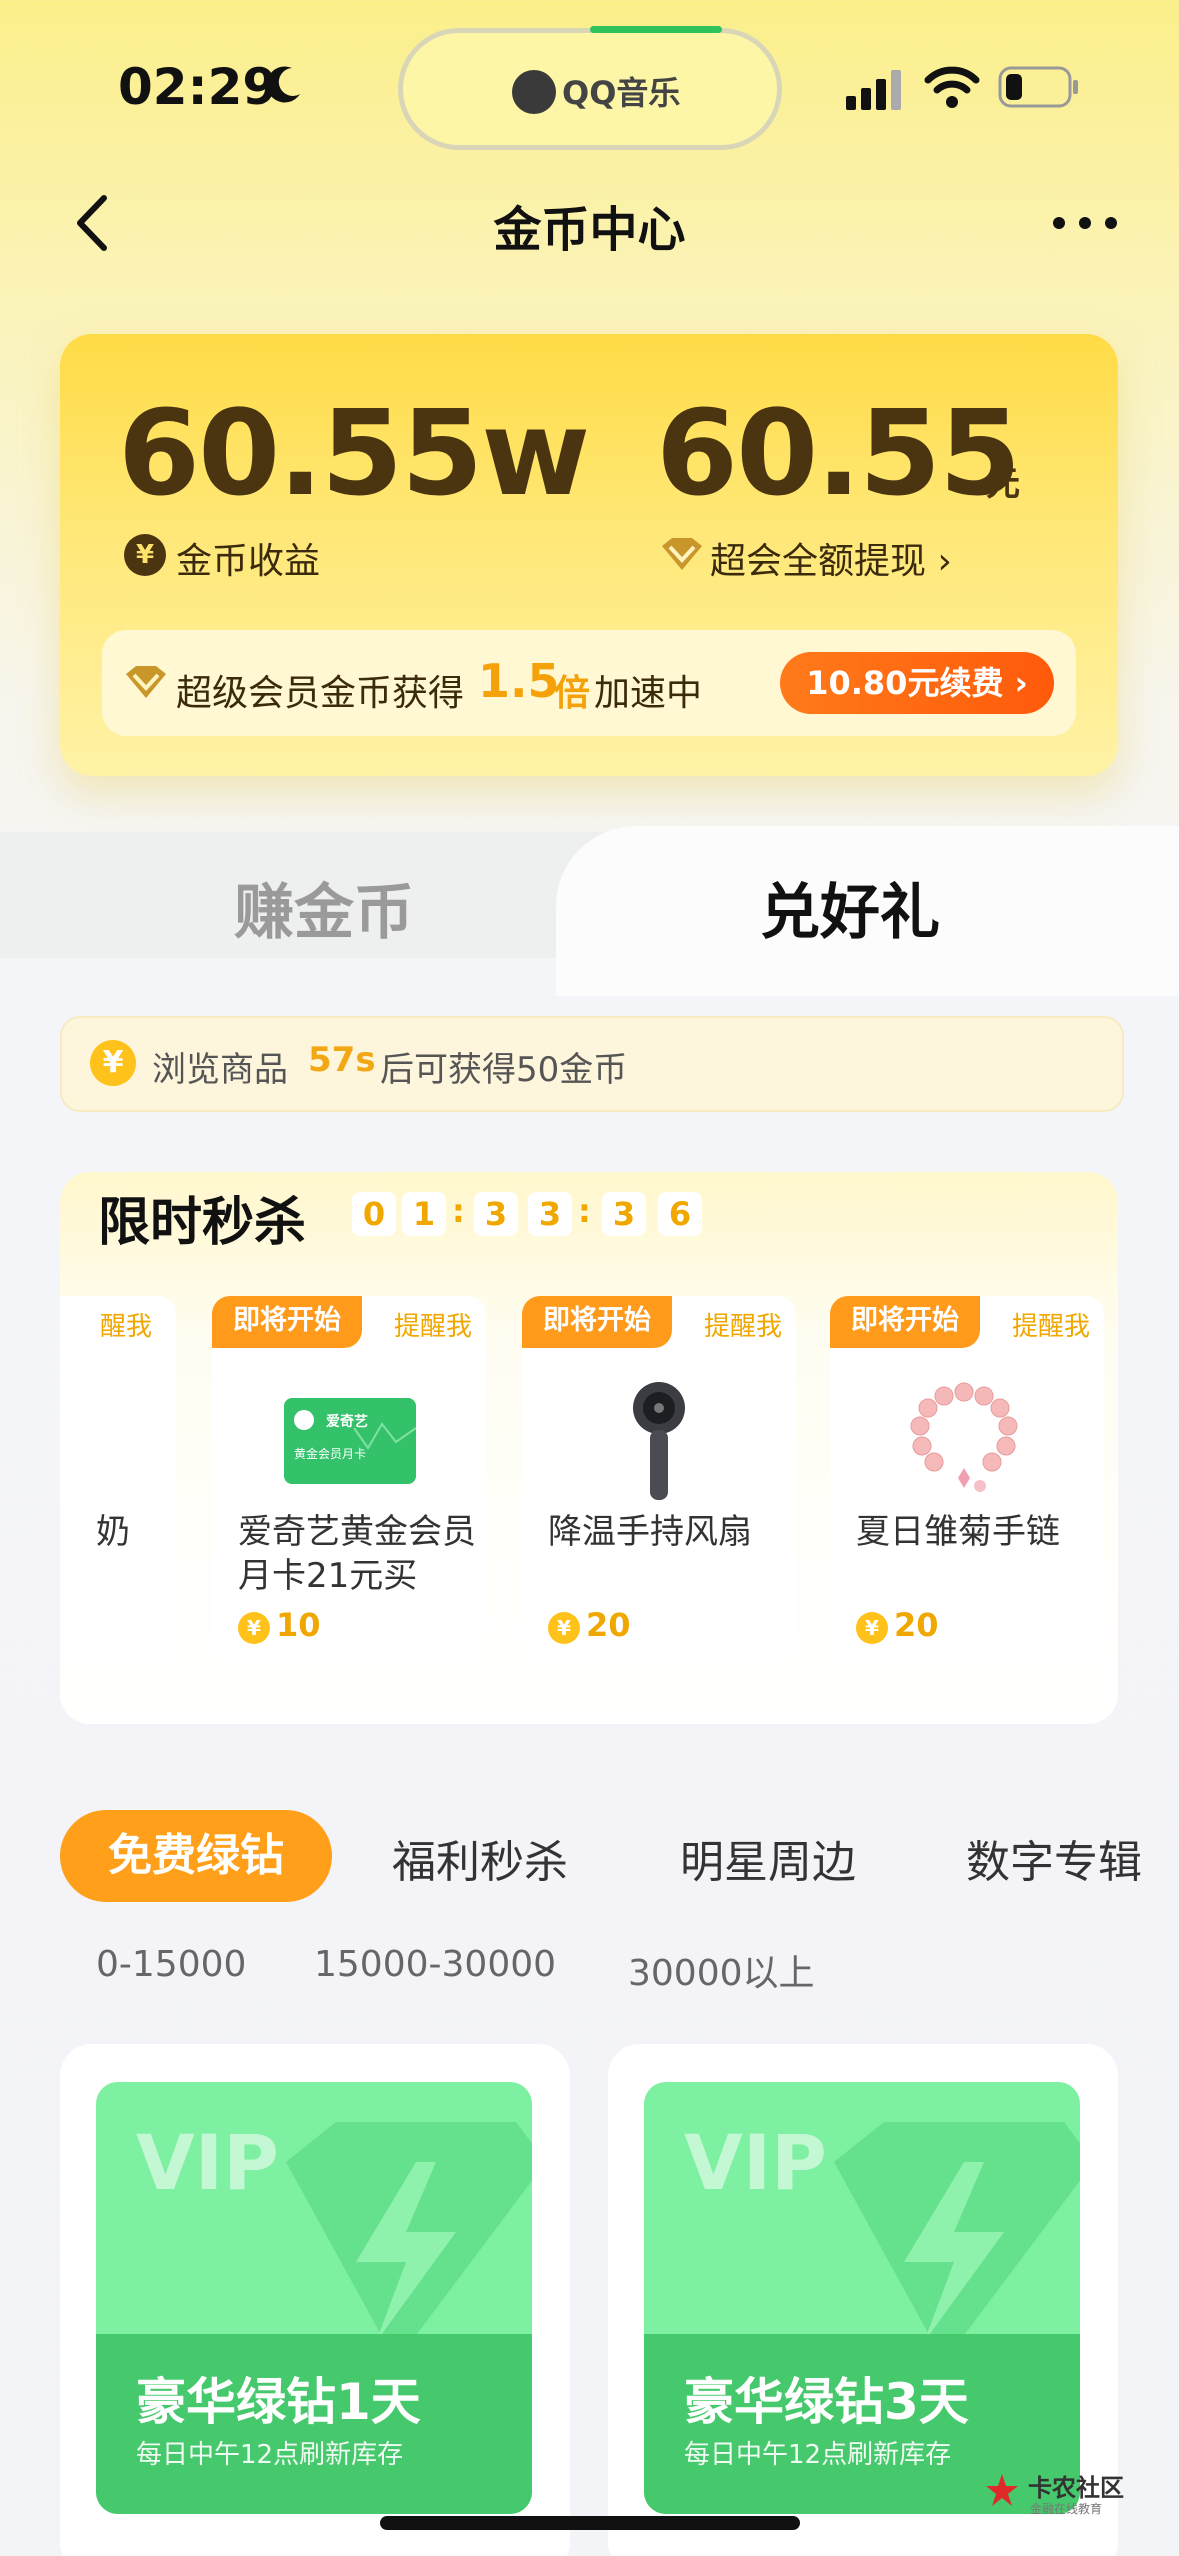  I want to click on speed-multiplier: 1.5, so click(519, 681).